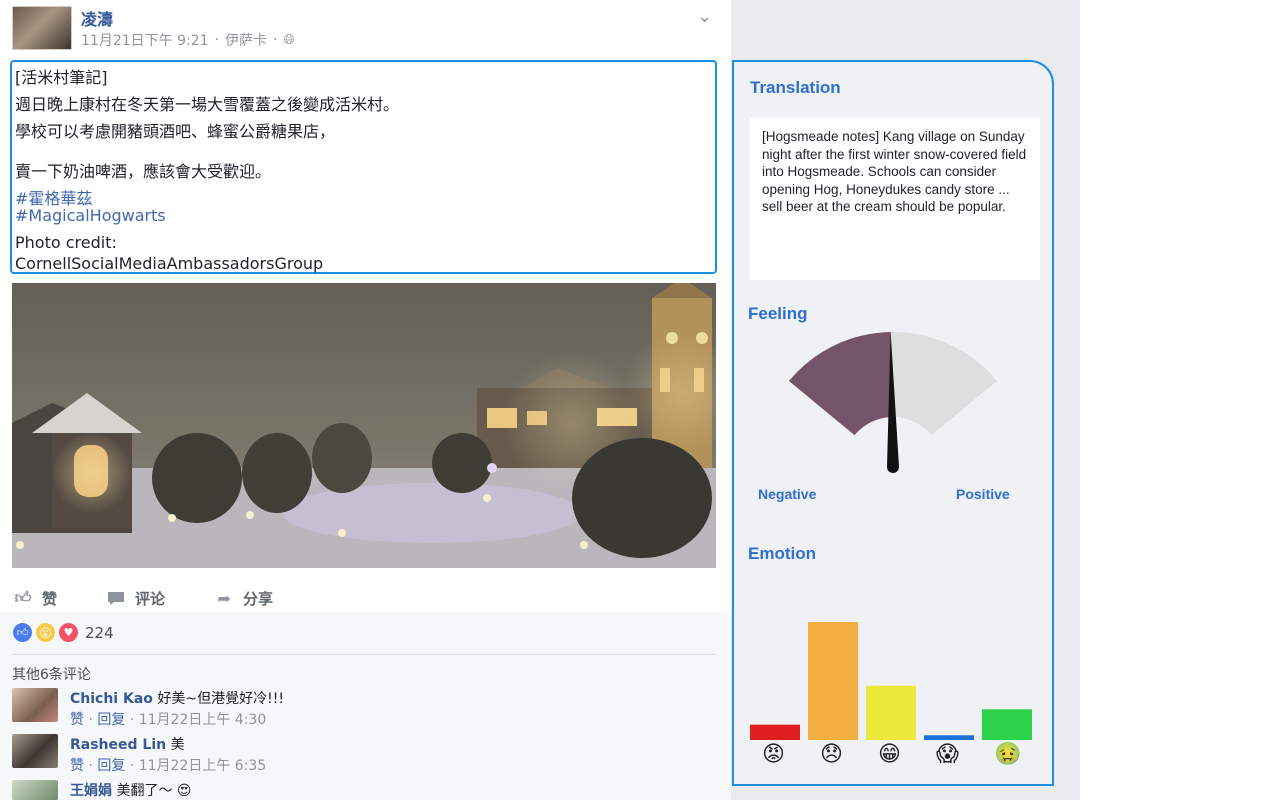  Describe the element at coordinates (143, 171) in the screenshot. I see `post-line: 賣一下奶油啤酒，應該會大受歡迎。` at that location.